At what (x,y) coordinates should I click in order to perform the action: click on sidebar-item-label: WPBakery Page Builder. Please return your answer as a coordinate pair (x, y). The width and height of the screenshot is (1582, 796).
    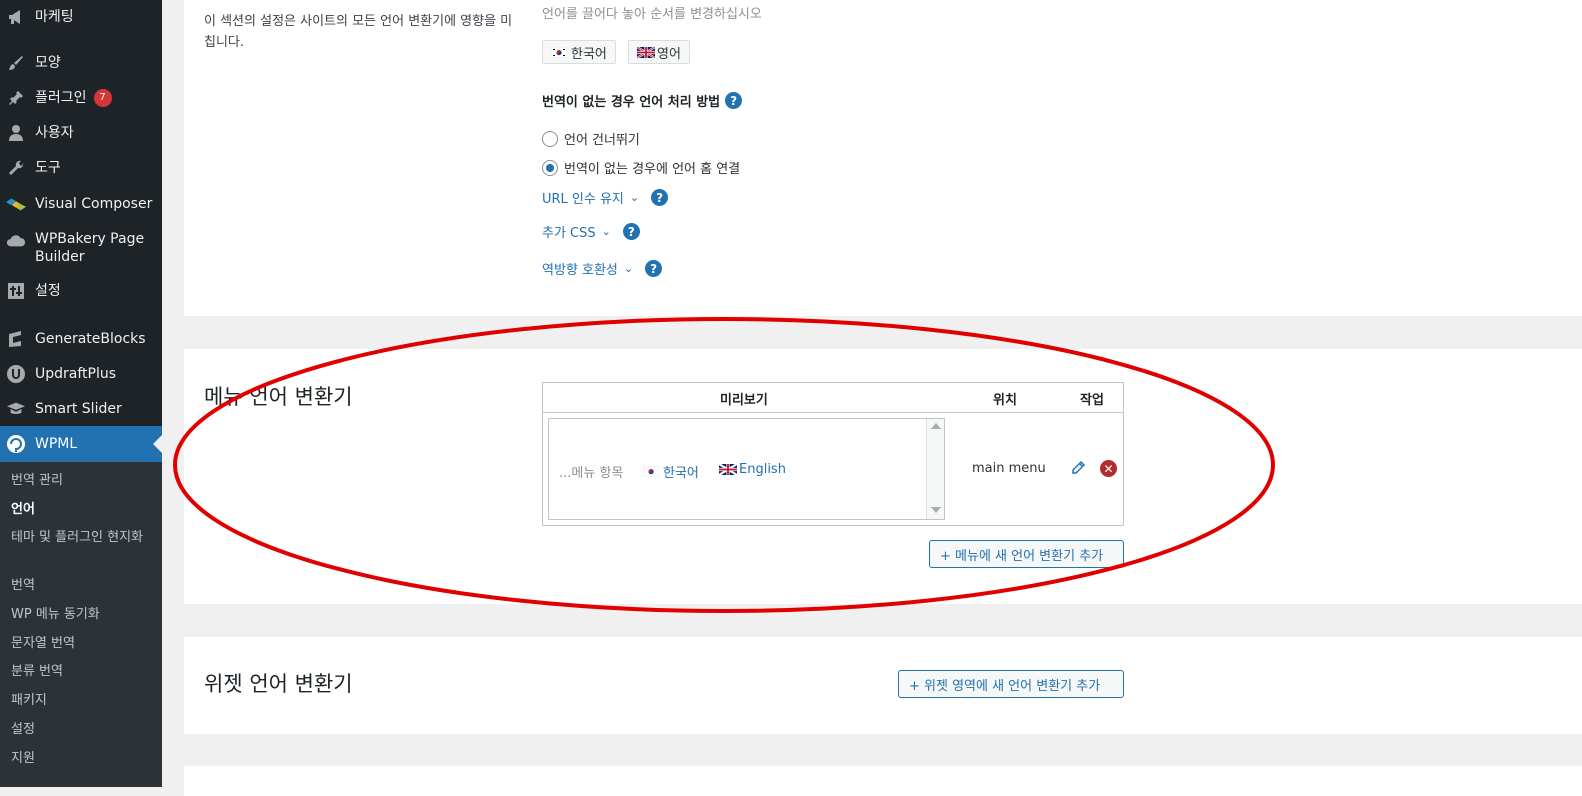
    Looking at the image, I should click on (90, 248).